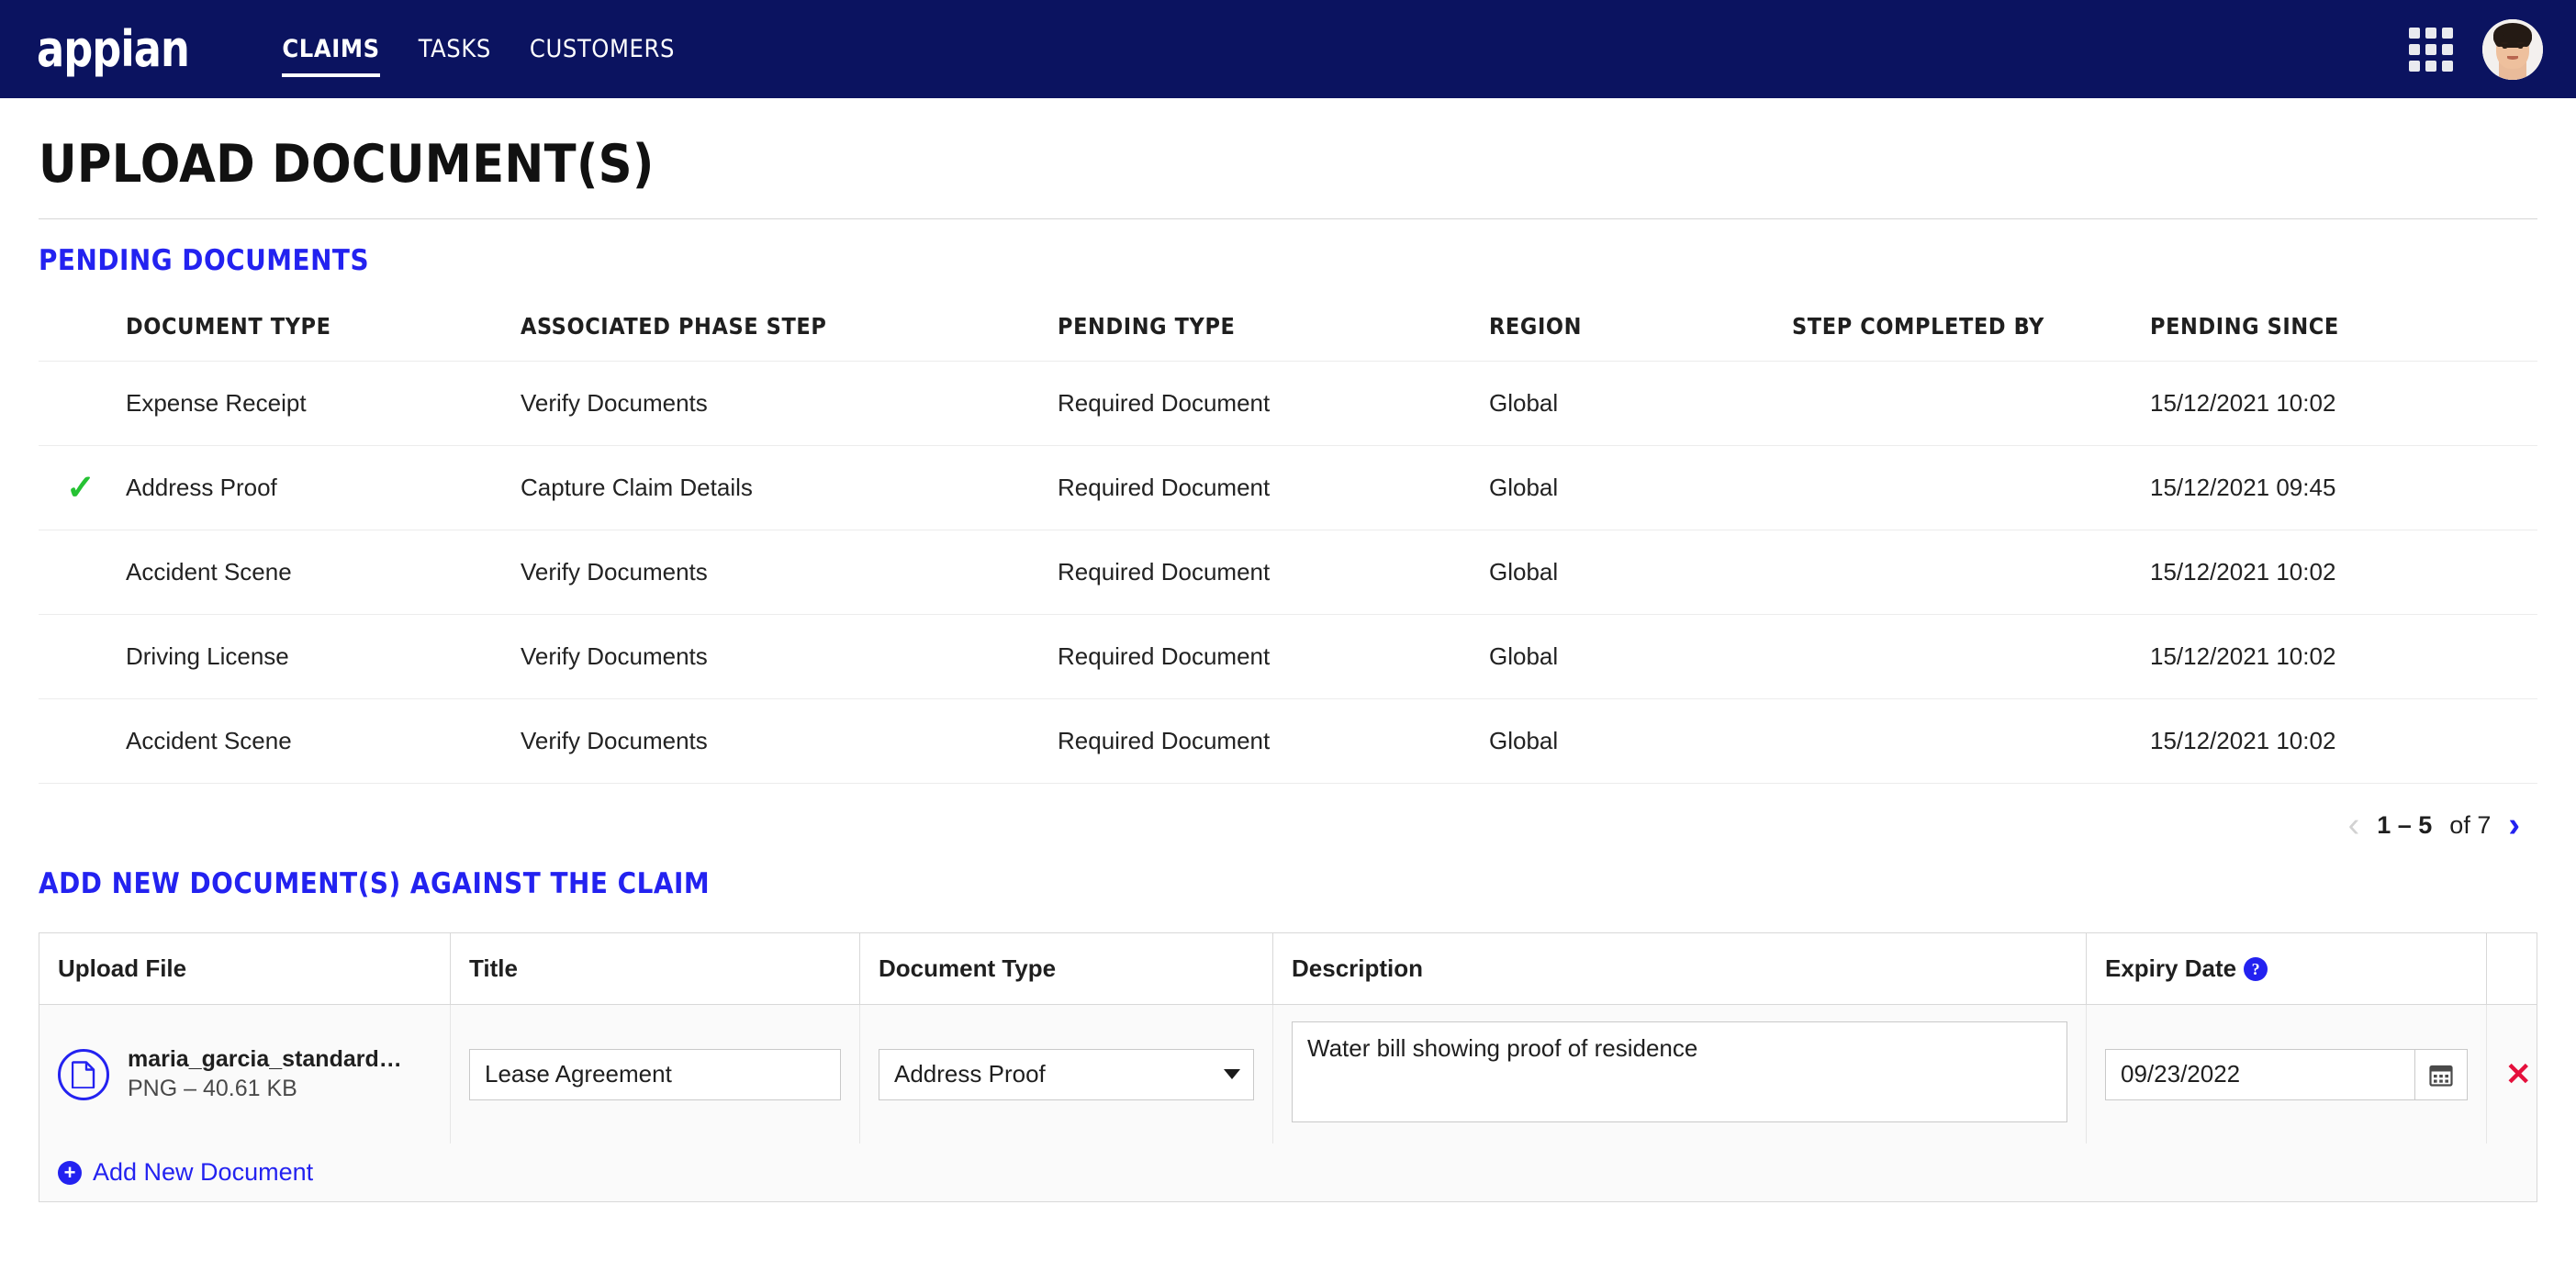 The width and height of the screenshot is (2576, 1283). What do you see at coordinates (2511, 968) in the screenshot?
I see `col-header-actions` at bounding box center [2511, 968].